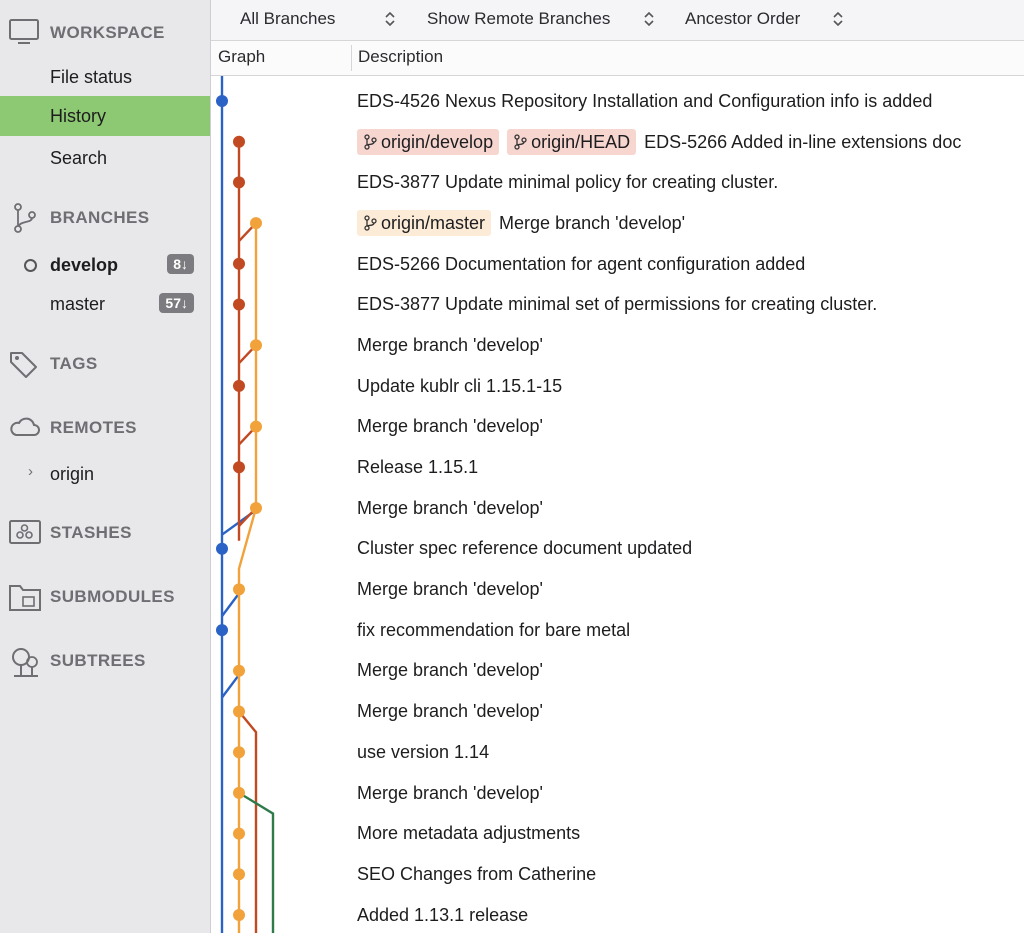  Describe the element at coordinates (105, 32) in the screenshot. I see `section-workspace: WORKSPACE` at that location.